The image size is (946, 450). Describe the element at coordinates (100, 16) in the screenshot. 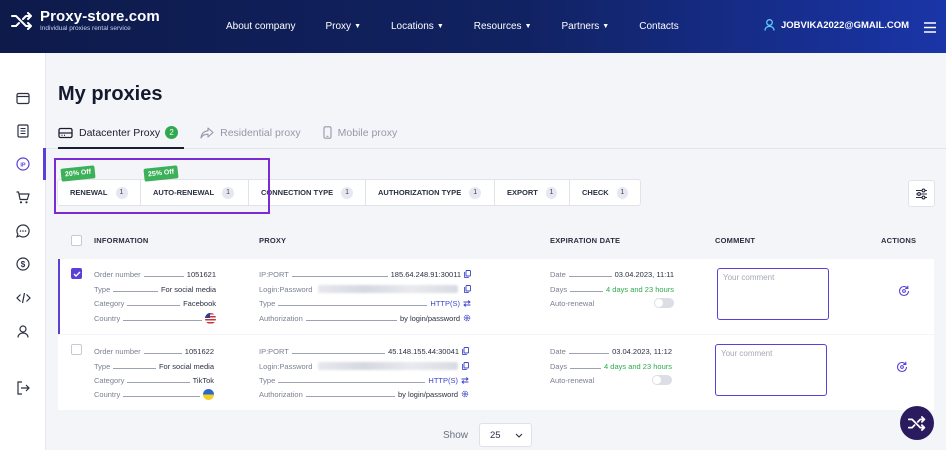

I see `brand-name: Proxy-store.com` at that location.